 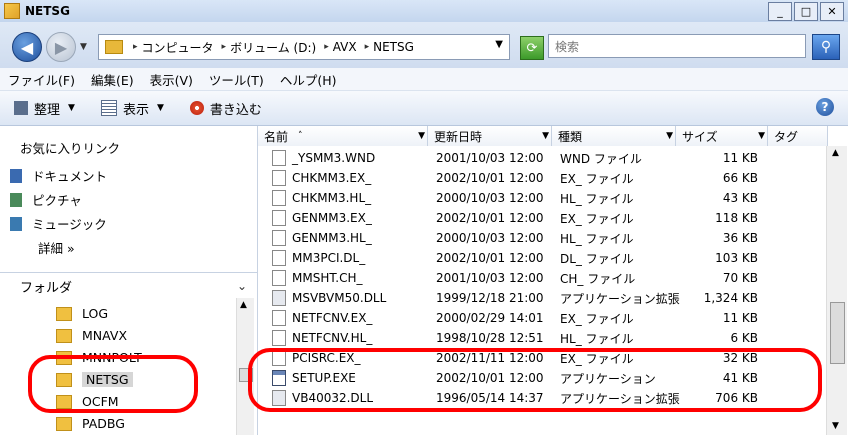 I want to click on breadcrumb-computer: コンピュータ, so click(x=178, y=47).